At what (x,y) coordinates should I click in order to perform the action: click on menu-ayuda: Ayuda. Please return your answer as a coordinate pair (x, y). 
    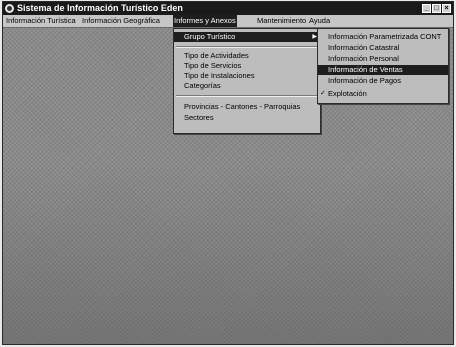
    Looking at the image, I should click on (319, 21).